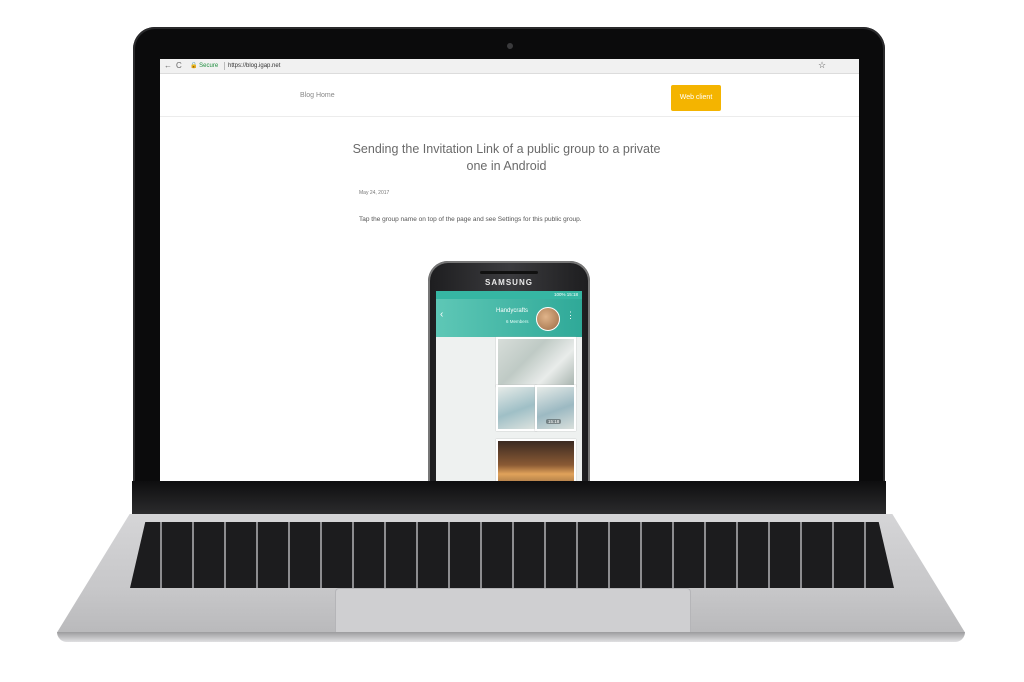  What do you see at coordinates (565, 294) in the screenshot?
I see `phone-status-text: 100% 15:18` at bounding box center [565, 294].